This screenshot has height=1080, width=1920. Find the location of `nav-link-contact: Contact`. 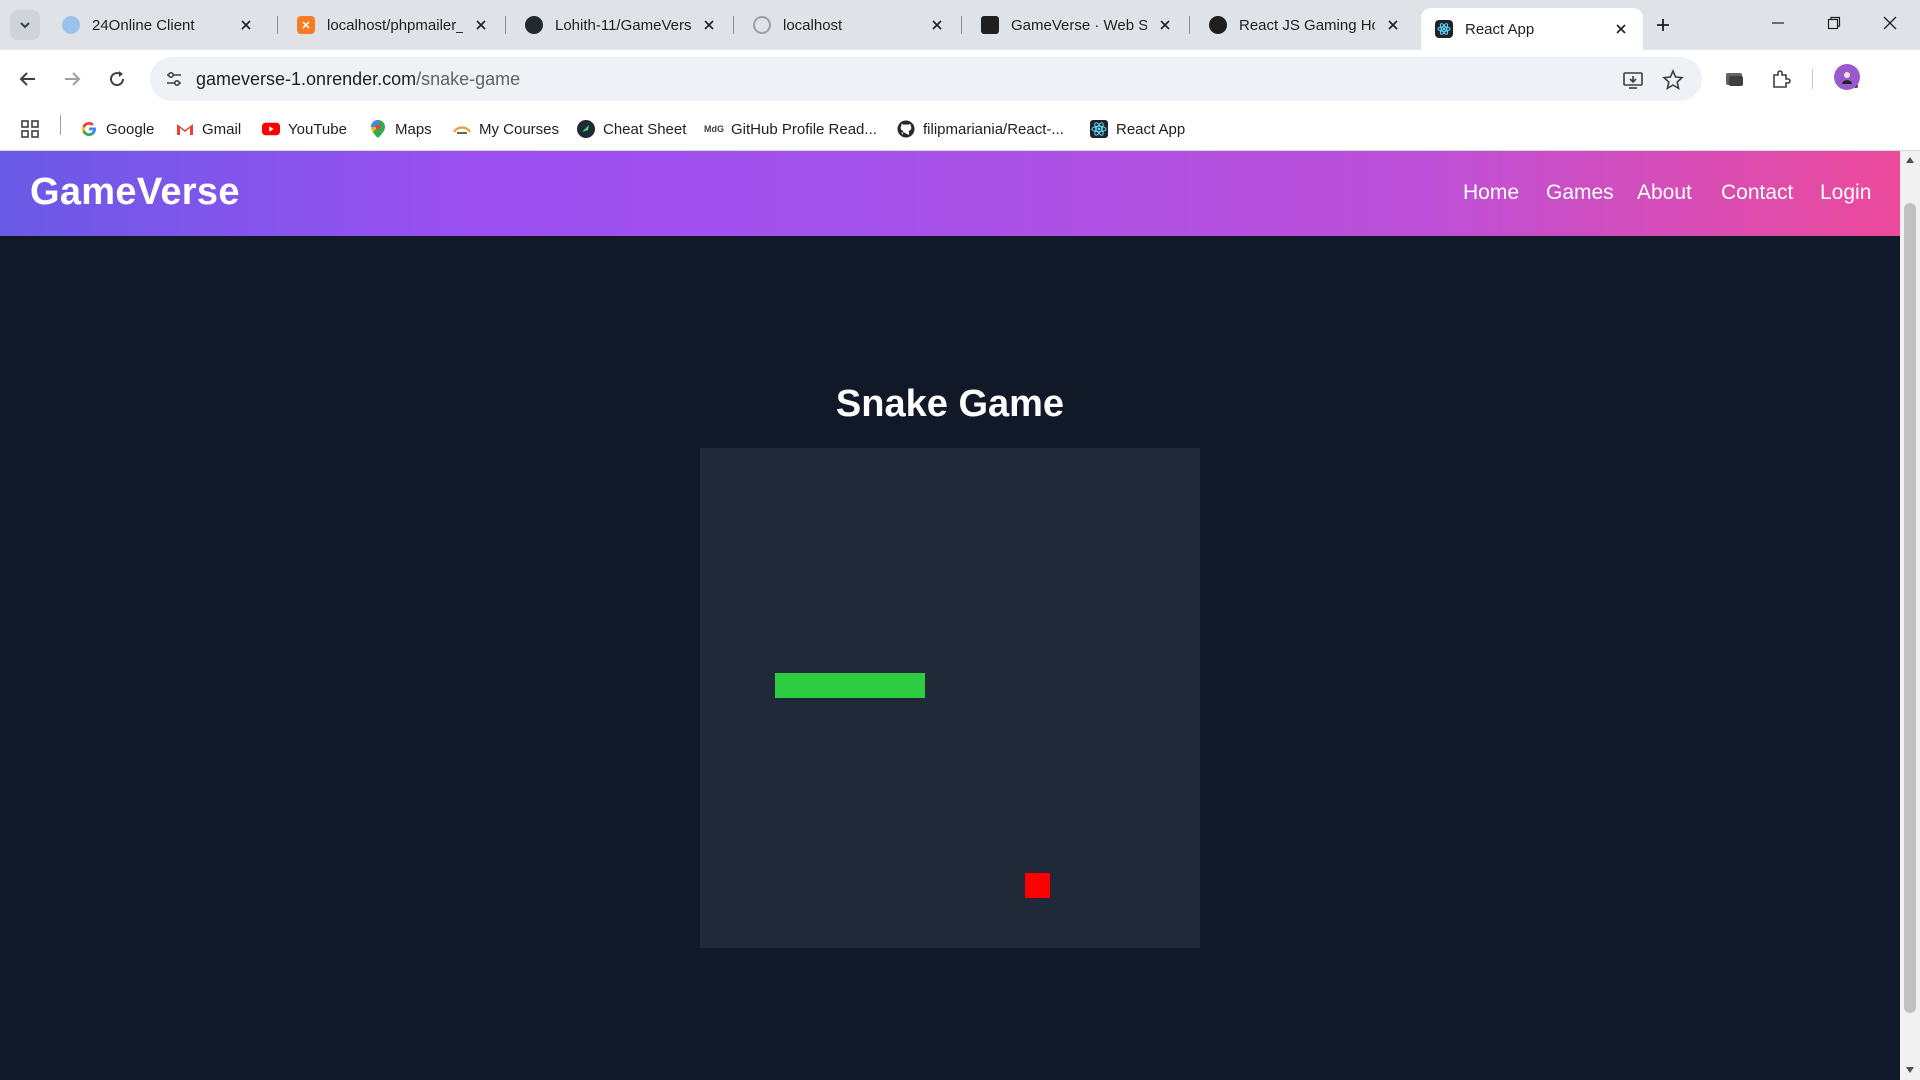

nav-link-contact: Contact is located at coordinates (1757, 193).